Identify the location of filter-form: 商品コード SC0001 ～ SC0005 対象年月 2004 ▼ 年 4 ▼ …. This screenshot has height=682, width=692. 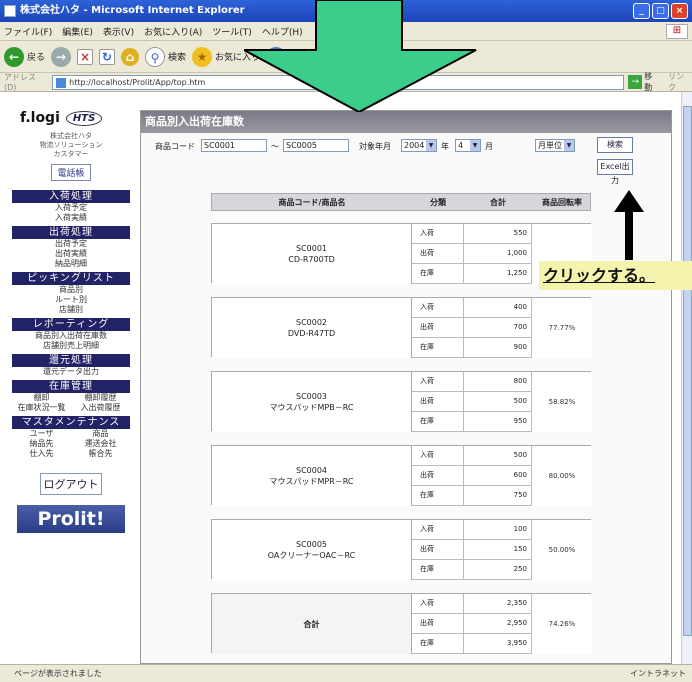
(406, 163).